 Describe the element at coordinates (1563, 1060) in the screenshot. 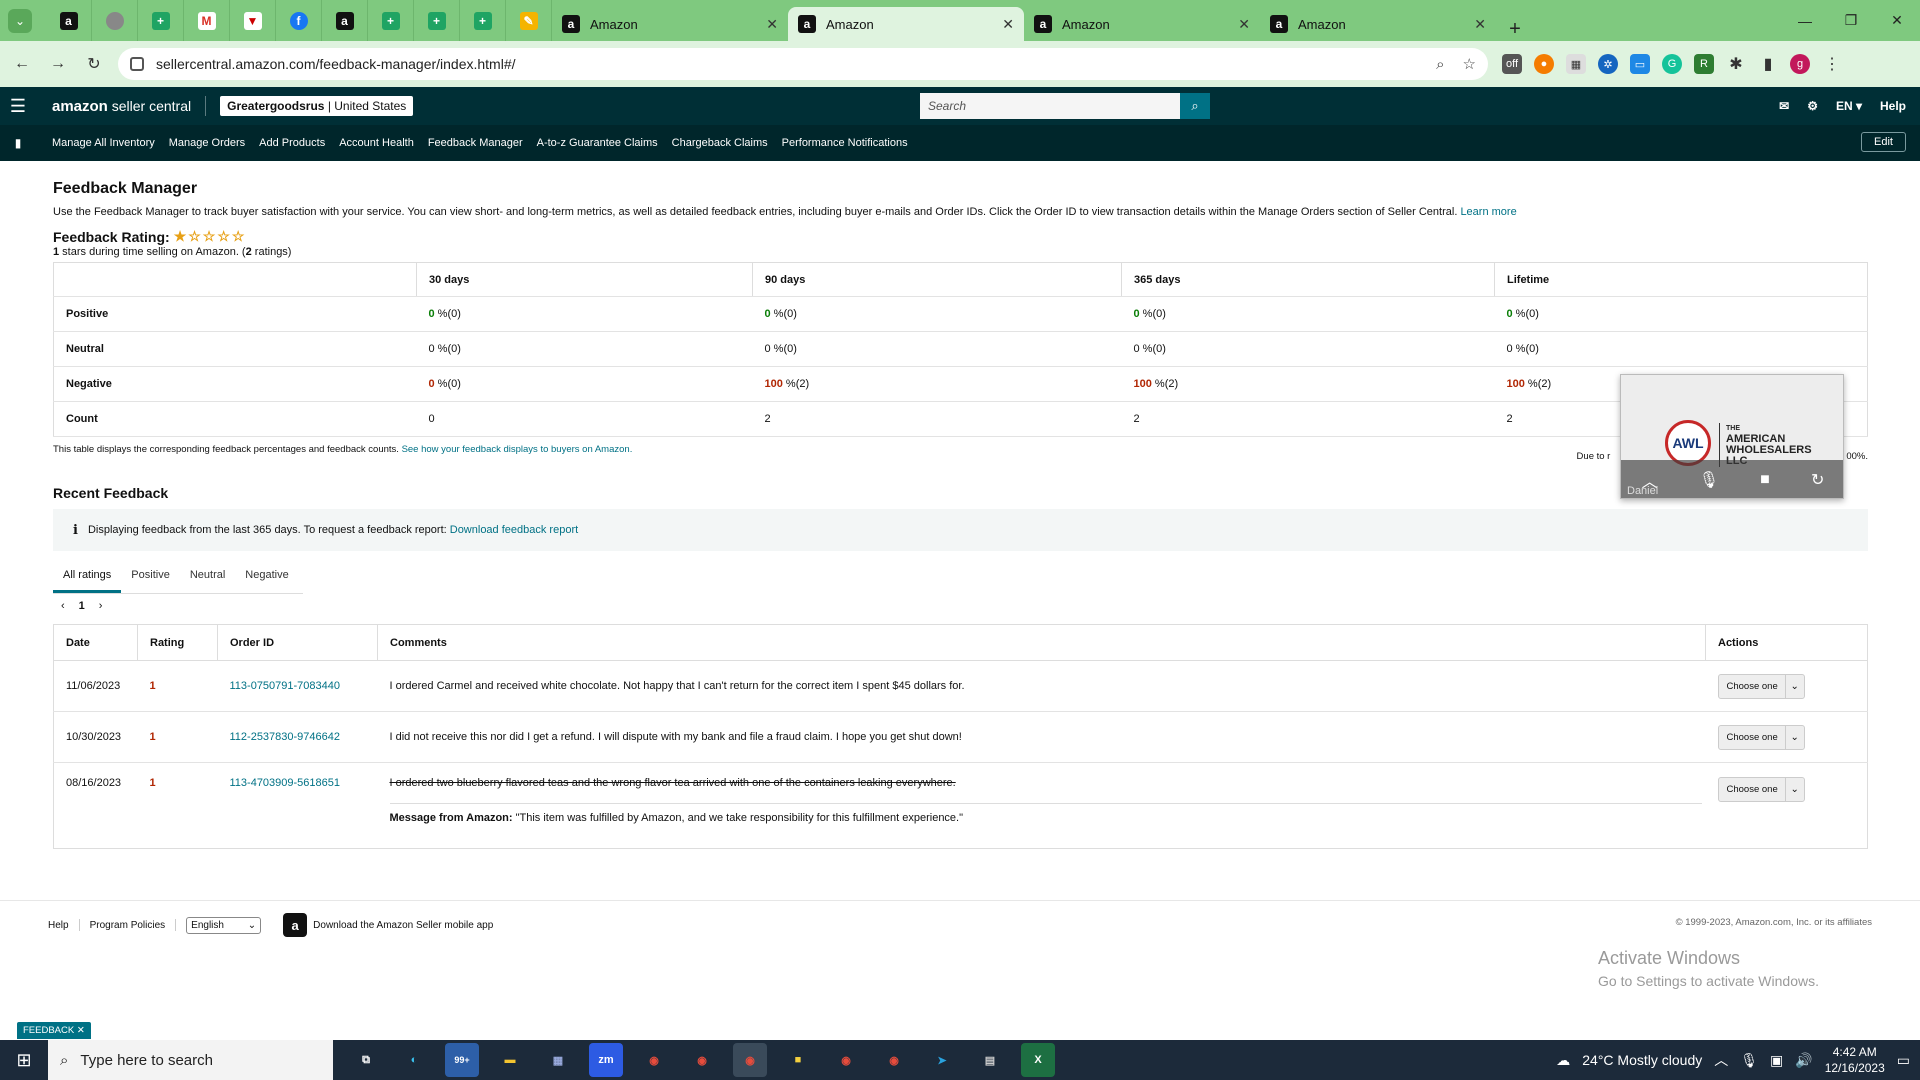

I see `weather-icon: ☁` at that location.